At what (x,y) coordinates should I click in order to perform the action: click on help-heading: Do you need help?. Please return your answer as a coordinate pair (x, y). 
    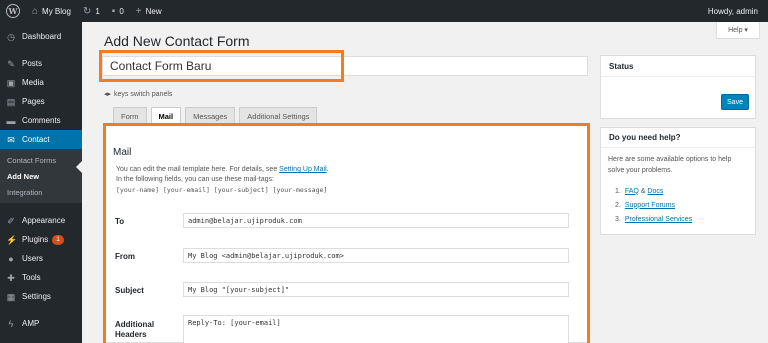
    Looking at the image, I should click on (678, 138).